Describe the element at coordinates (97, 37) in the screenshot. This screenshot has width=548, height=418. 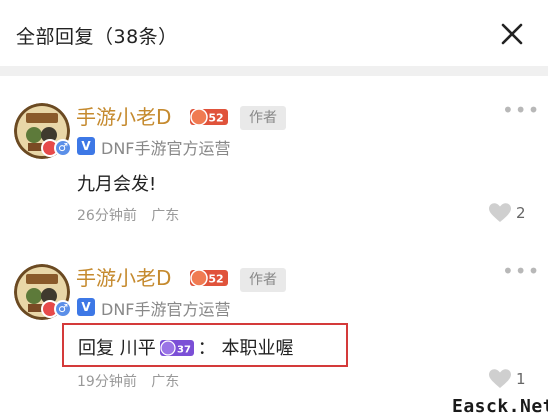
I see `page-title: 全部回复（38条）` at that location.